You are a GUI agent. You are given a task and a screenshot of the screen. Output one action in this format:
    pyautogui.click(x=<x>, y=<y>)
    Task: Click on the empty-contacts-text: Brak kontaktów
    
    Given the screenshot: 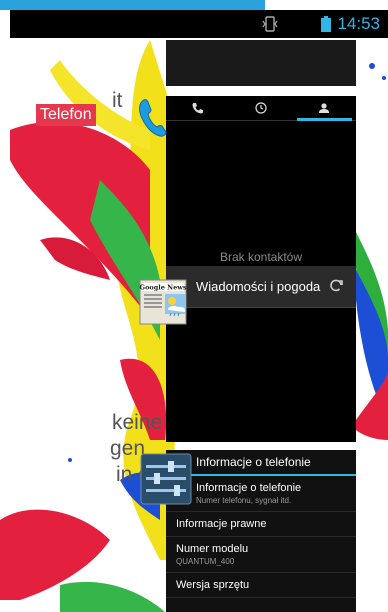 What is the action you would take?
    pyautogui.click(x=261, y=257)
    